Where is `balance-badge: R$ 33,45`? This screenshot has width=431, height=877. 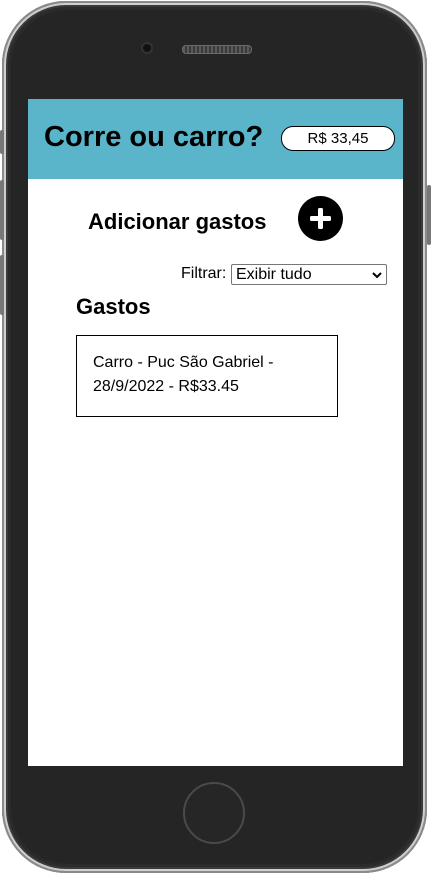
balance-badge: R$ 33,45 is located at coordinates (338, 138).